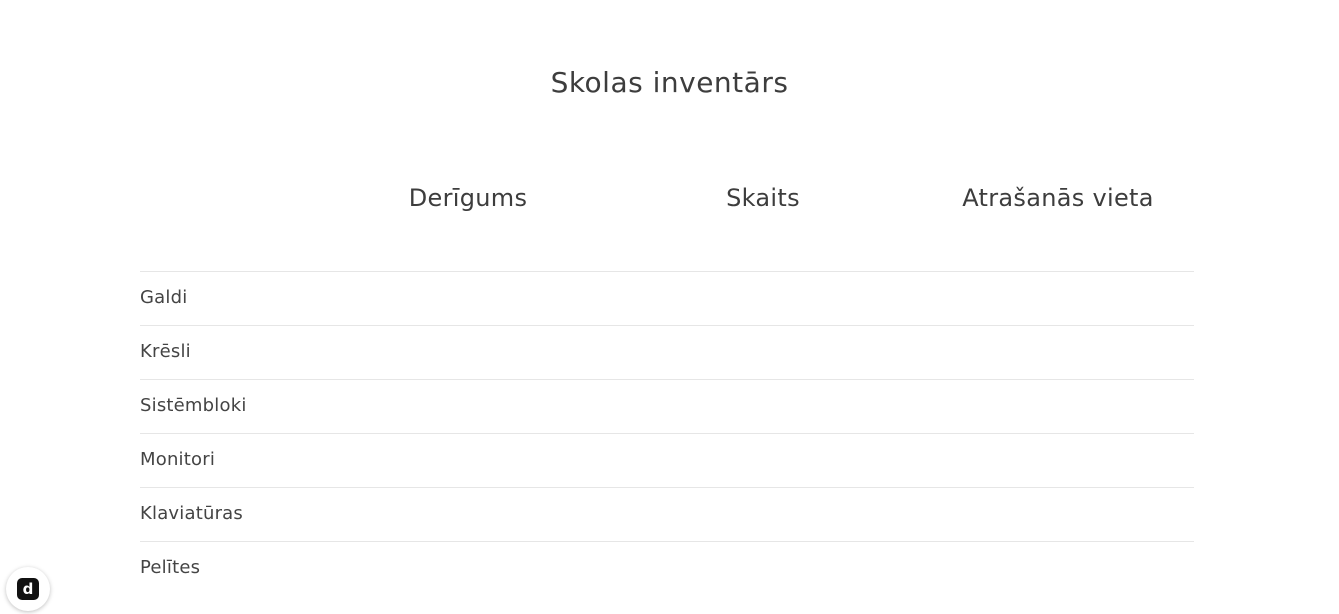 The height and width of the screenshot is (614, 1339). I want to click on table-row: Klaviatūras, so click(667, 514).